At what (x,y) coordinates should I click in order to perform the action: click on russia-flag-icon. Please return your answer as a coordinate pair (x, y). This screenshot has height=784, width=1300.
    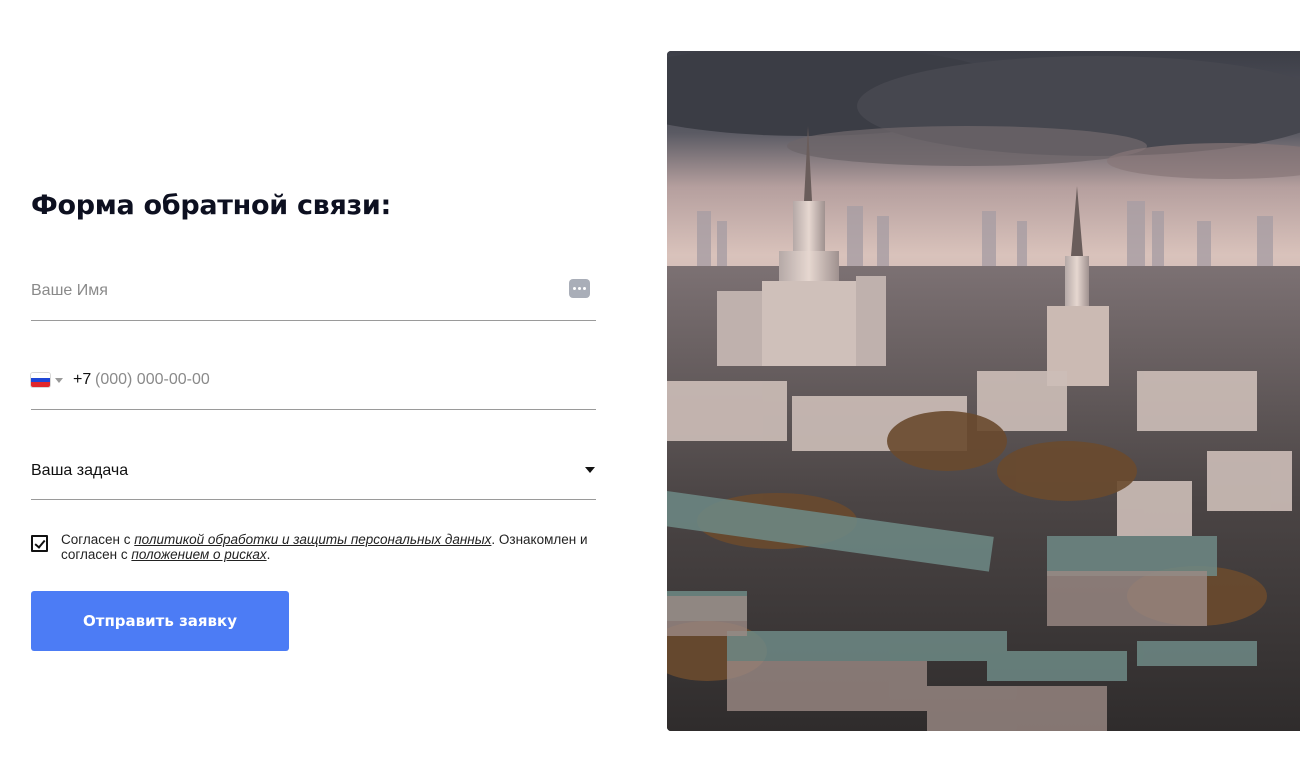
    Looking at the image, I should click on (40, 380).